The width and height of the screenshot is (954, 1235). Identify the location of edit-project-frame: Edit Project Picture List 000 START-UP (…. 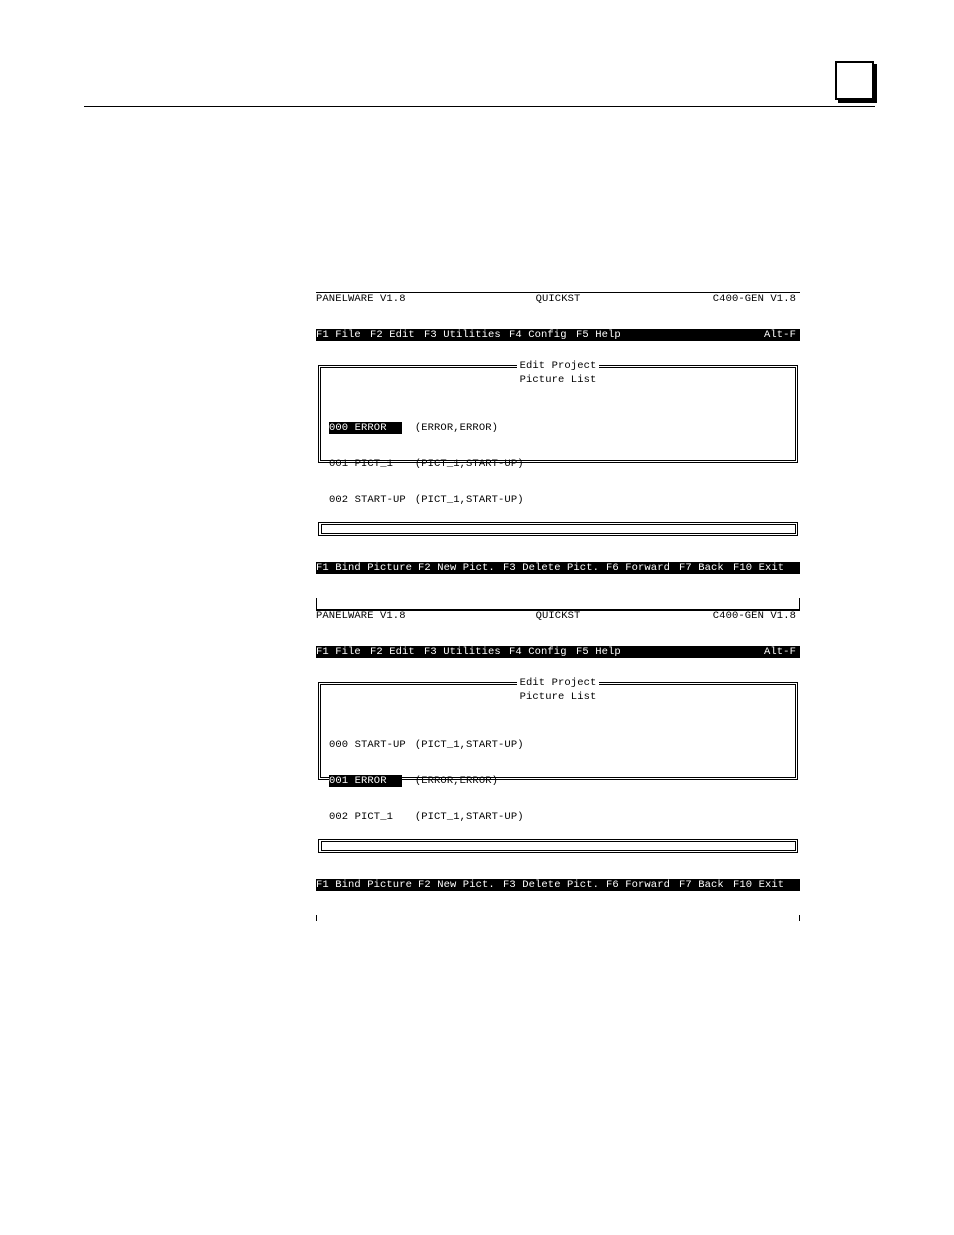
(558, 750).